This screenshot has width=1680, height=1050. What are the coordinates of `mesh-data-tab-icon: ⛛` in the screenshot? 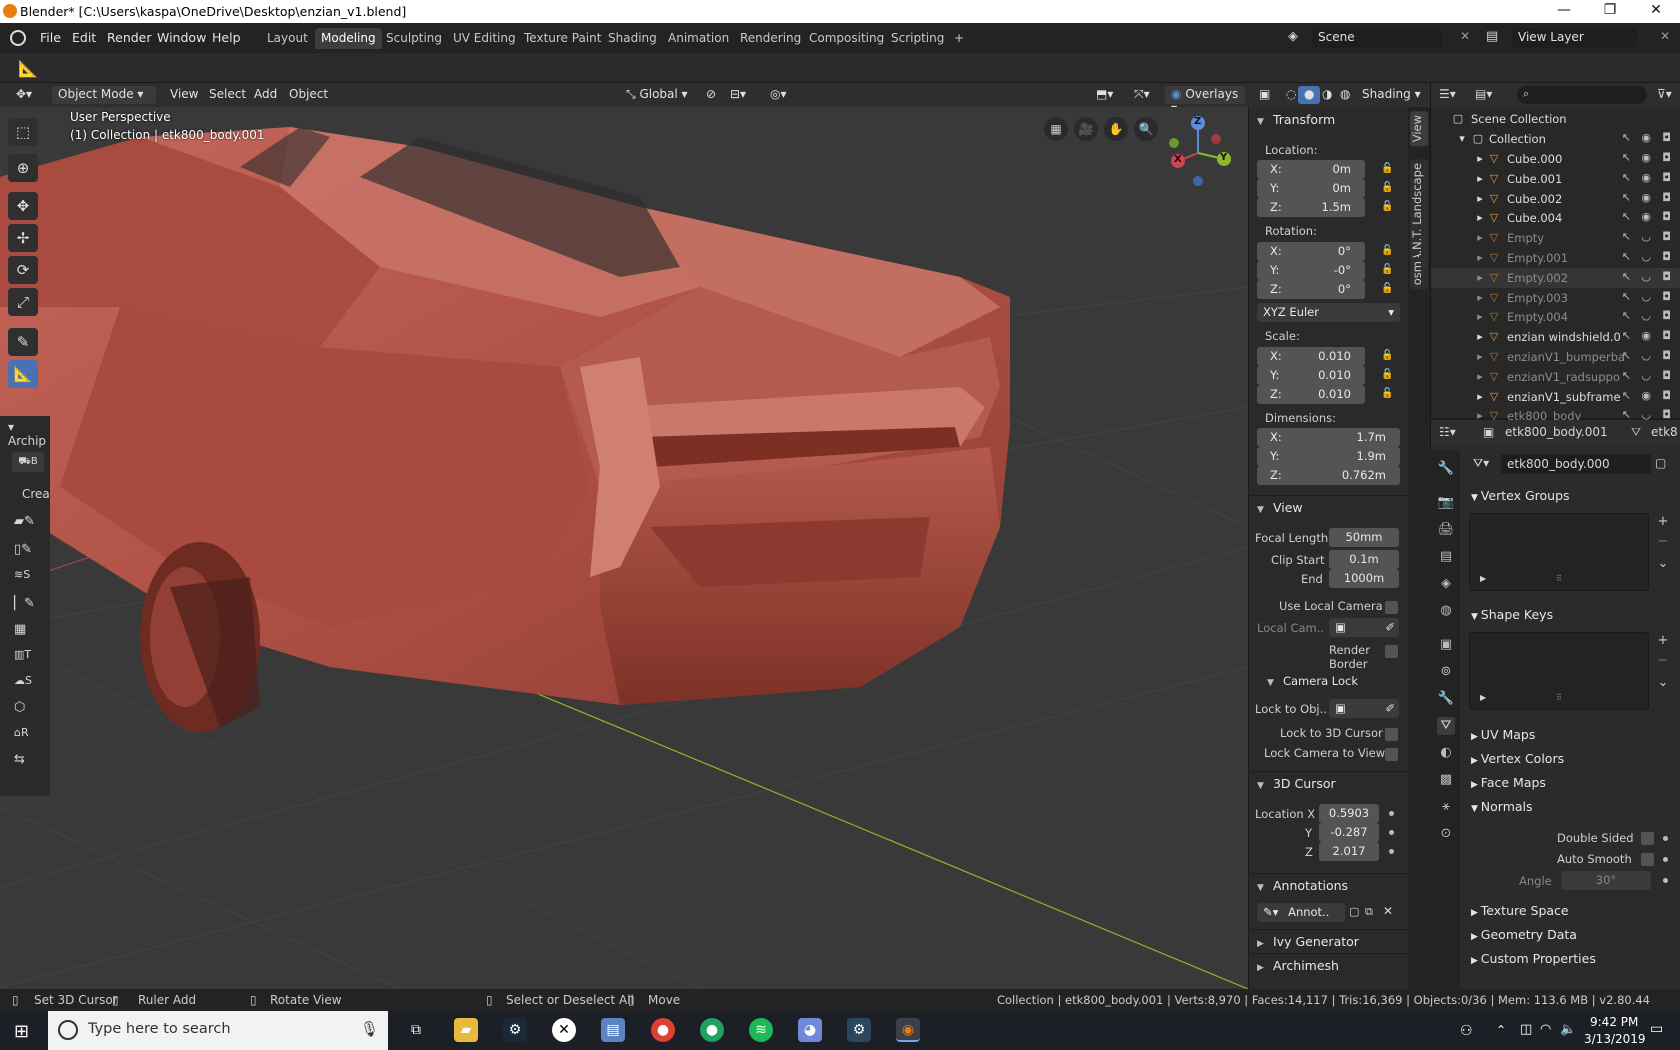 It's located at (1446, 726).